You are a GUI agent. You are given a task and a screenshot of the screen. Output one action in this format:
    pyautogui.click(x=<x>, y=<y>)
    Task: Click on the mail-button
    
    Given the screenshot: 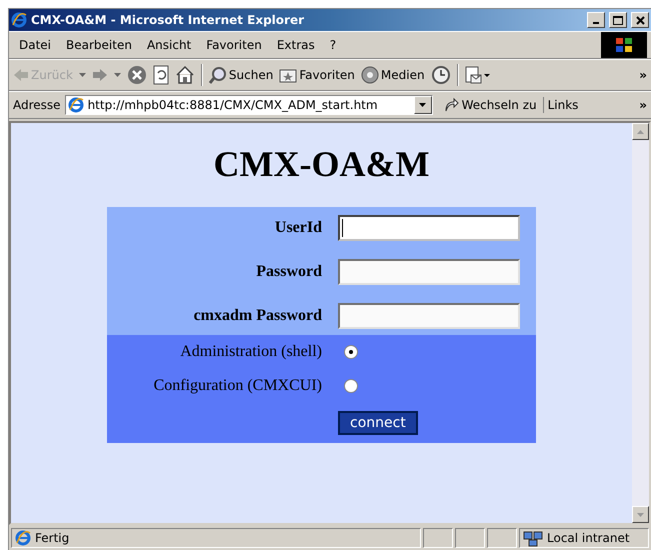 What is the action you would take?
    pyautogui.click(x=477, y=75)
    